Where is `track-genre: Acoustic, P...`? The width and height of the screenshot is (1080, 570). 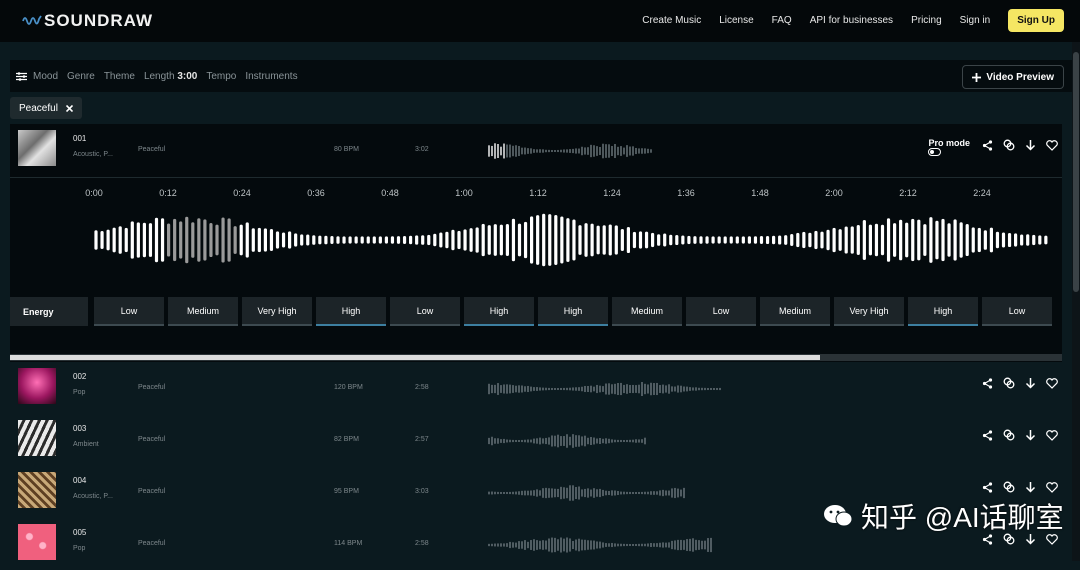 track-genre: Acoustic, P... is located at coordinates (93, 496).